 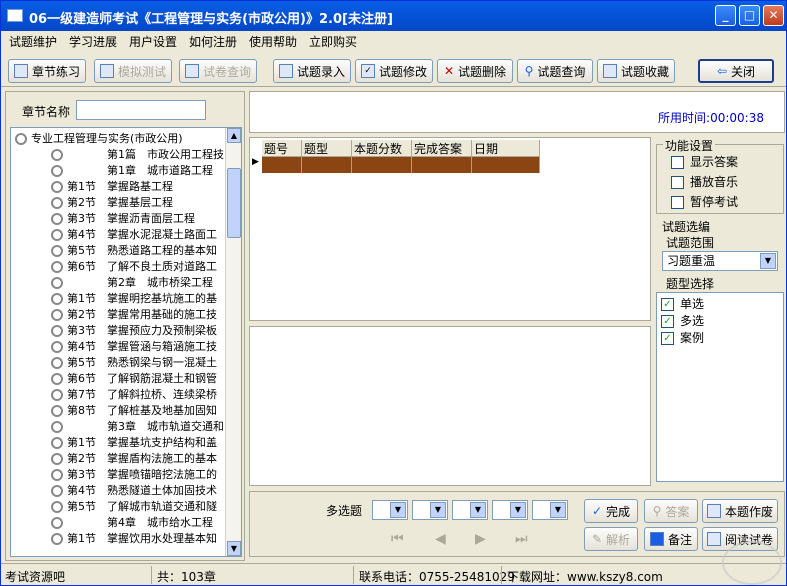 I want to click on tree-item: 第4节 掌握水泥混凝土路面工, so click(x=134, y=234).